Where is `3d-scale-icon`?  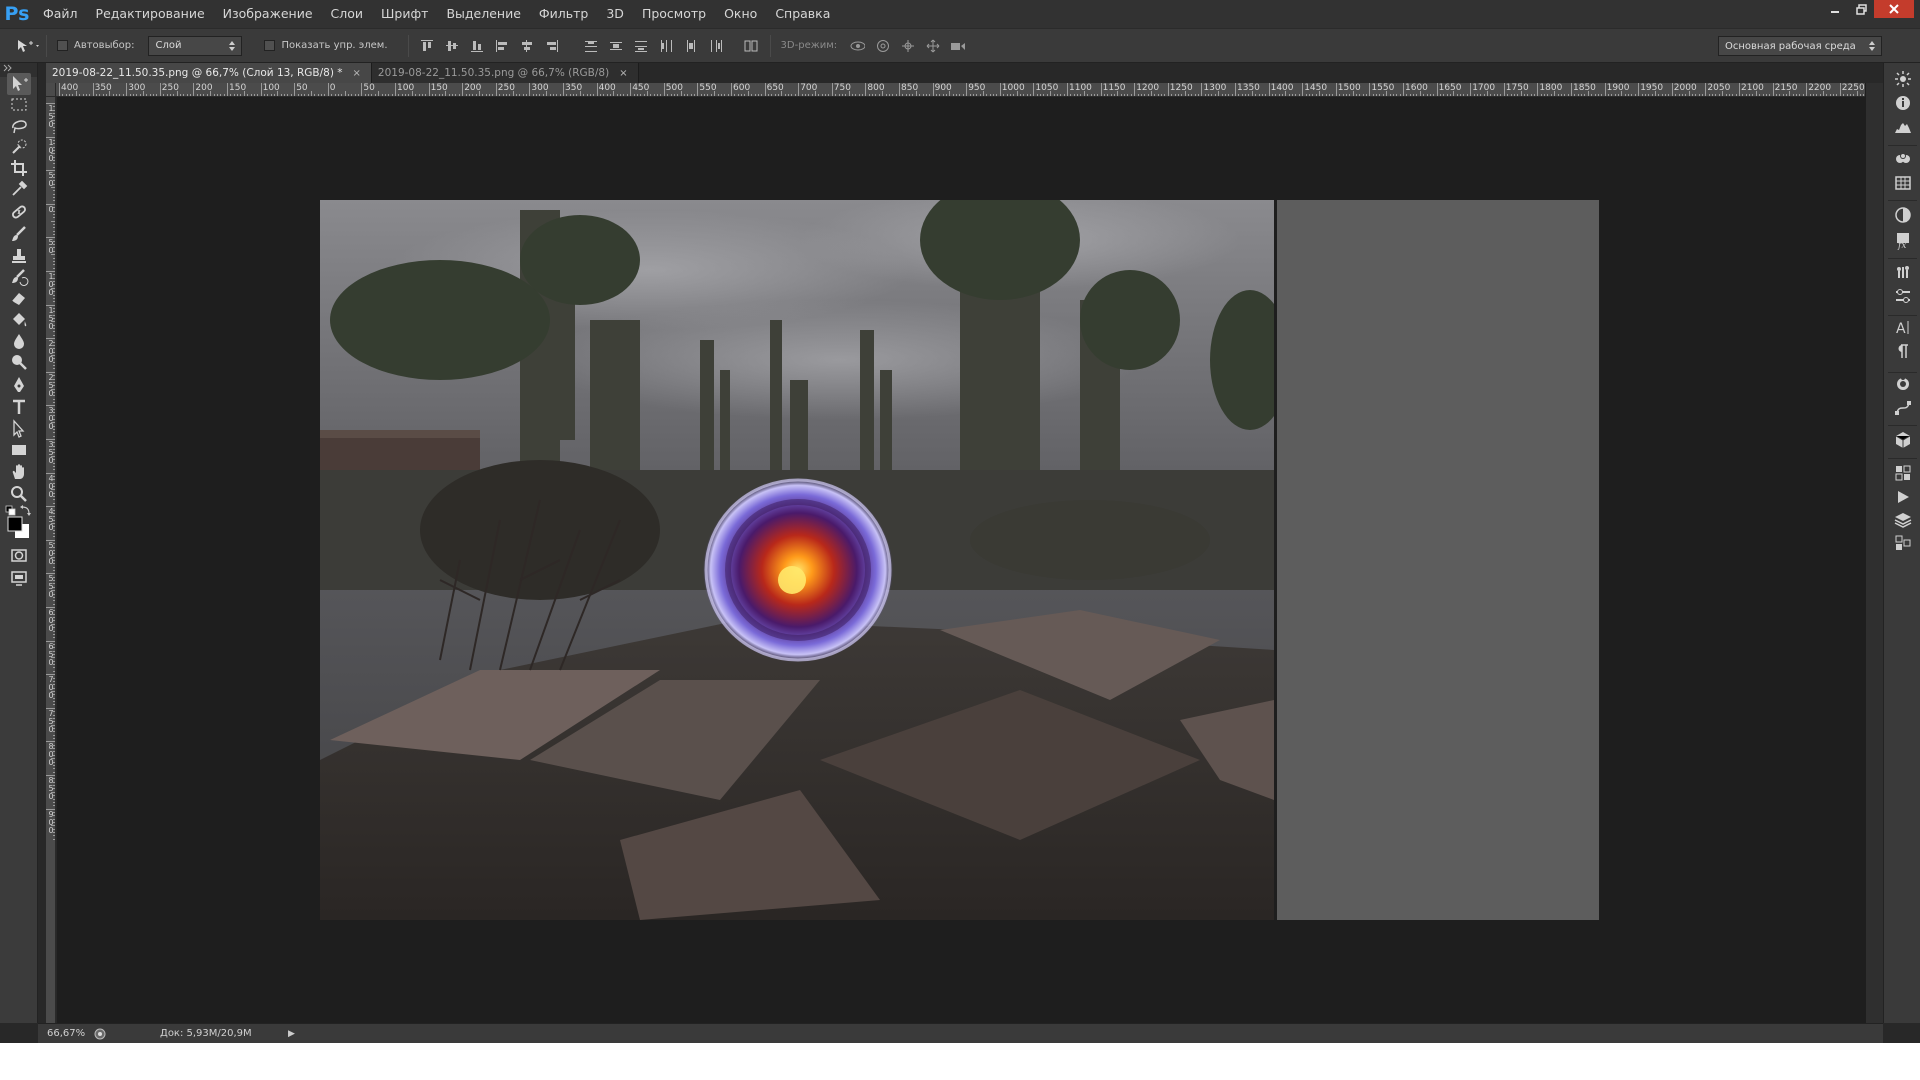
3d-scale-icon is located at coordinates (958, 46).